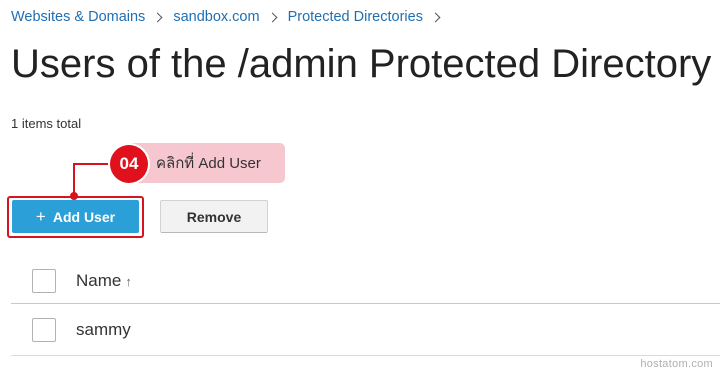 The height and width of the screenshot is (374, 720). Describe the element at coordinates (365, 281) in the screenshot. I see `table-header-row: Name ↑` at that location.